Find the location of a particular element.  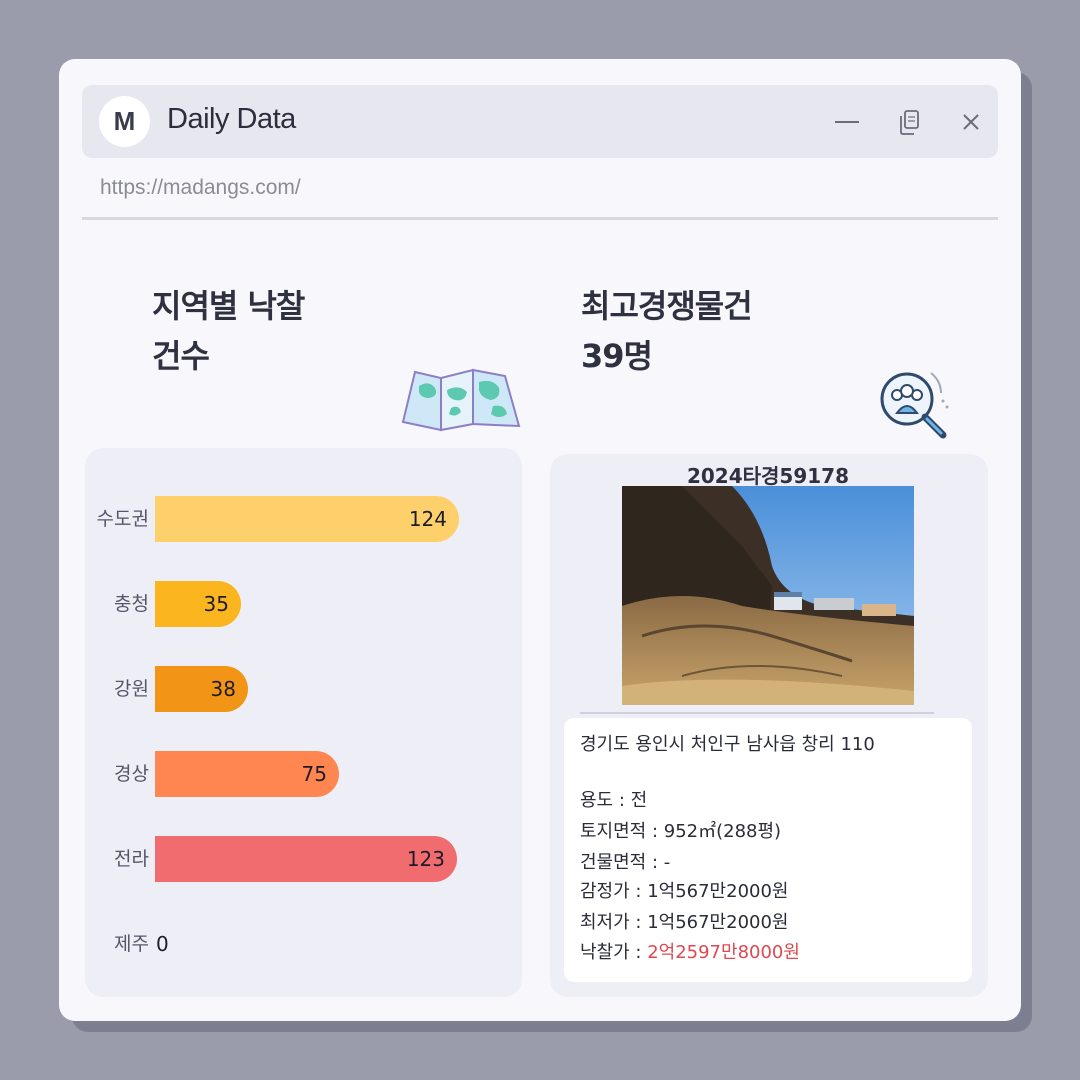

info-row-land-area: 토지면적 : 952㎡(288평) is located at coordinates (680, 830).